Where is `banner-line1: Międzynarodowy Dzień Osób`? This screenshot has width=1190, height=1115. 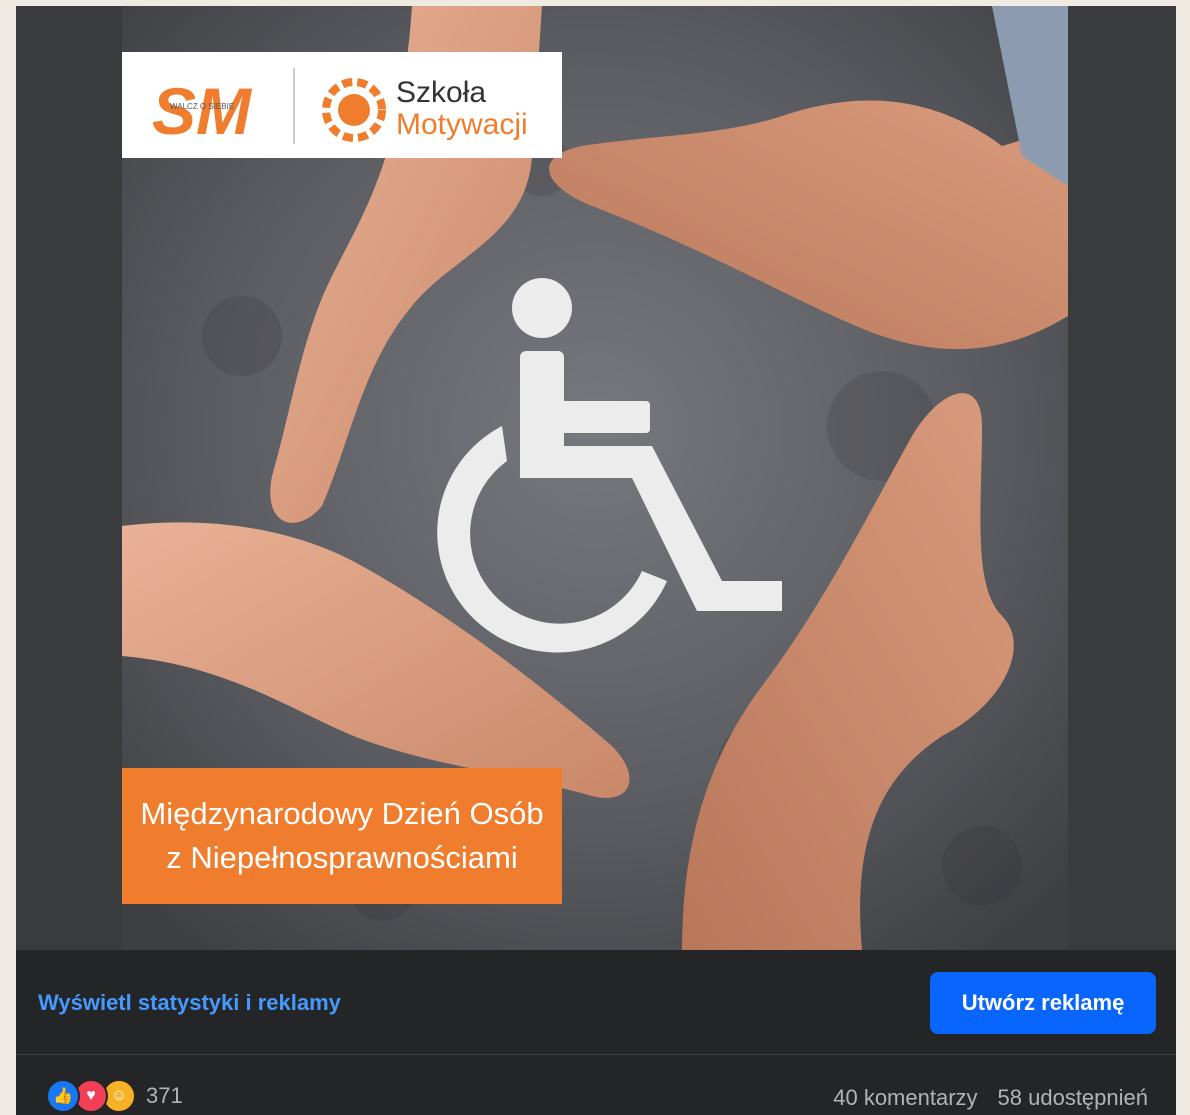 banner-line1: Międzynarodowy Dzień Osób is located at coordinates (341, 813).